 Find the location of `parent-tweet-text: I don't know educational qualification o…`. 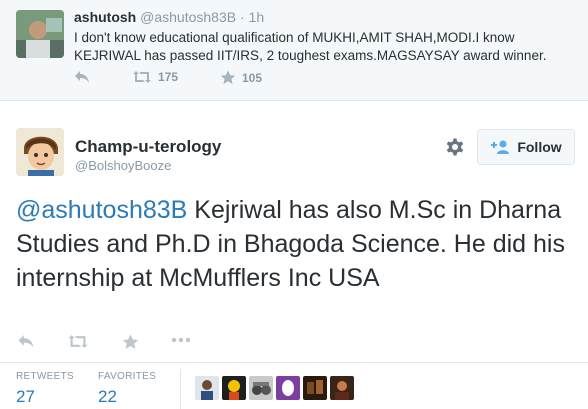

parent-tweet-text: I don't know educational qualification o… is located at coordinates (310, 46).